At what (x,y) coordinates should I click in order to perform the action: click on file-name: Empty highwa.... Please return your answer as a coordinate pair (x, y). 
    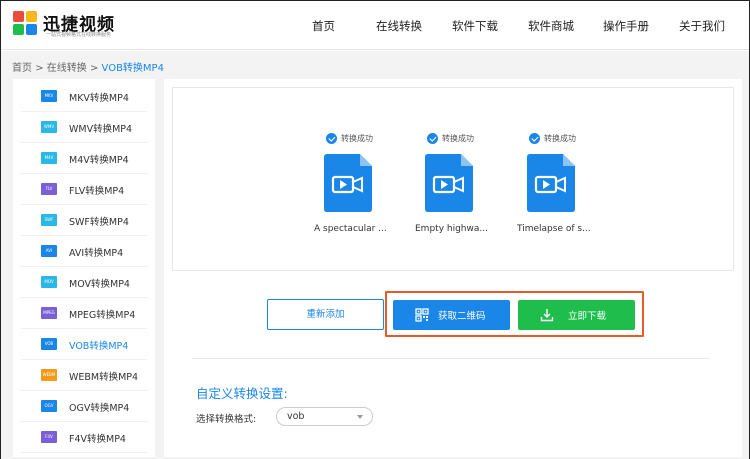
    Looking at the image, I should click on (451, 229).